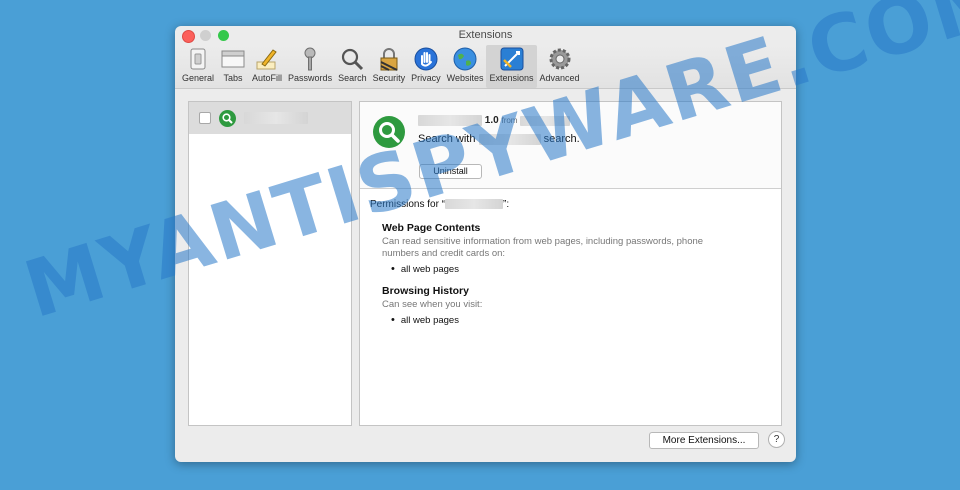 Image resolution: width=960 pixels, height=490 pixels. I want to click on minimize-window-button, so click(205, 35).